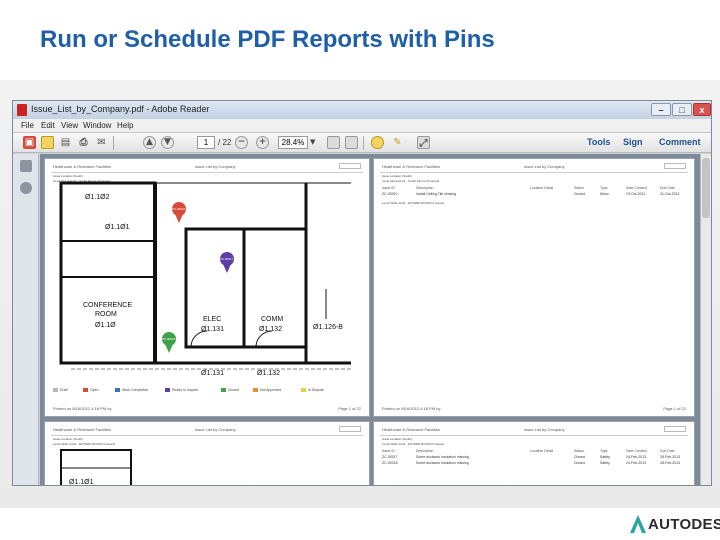  Describe the element at coordinates (26, 166) in the screenshot. I see `page-thumbnails-icon` at that location.